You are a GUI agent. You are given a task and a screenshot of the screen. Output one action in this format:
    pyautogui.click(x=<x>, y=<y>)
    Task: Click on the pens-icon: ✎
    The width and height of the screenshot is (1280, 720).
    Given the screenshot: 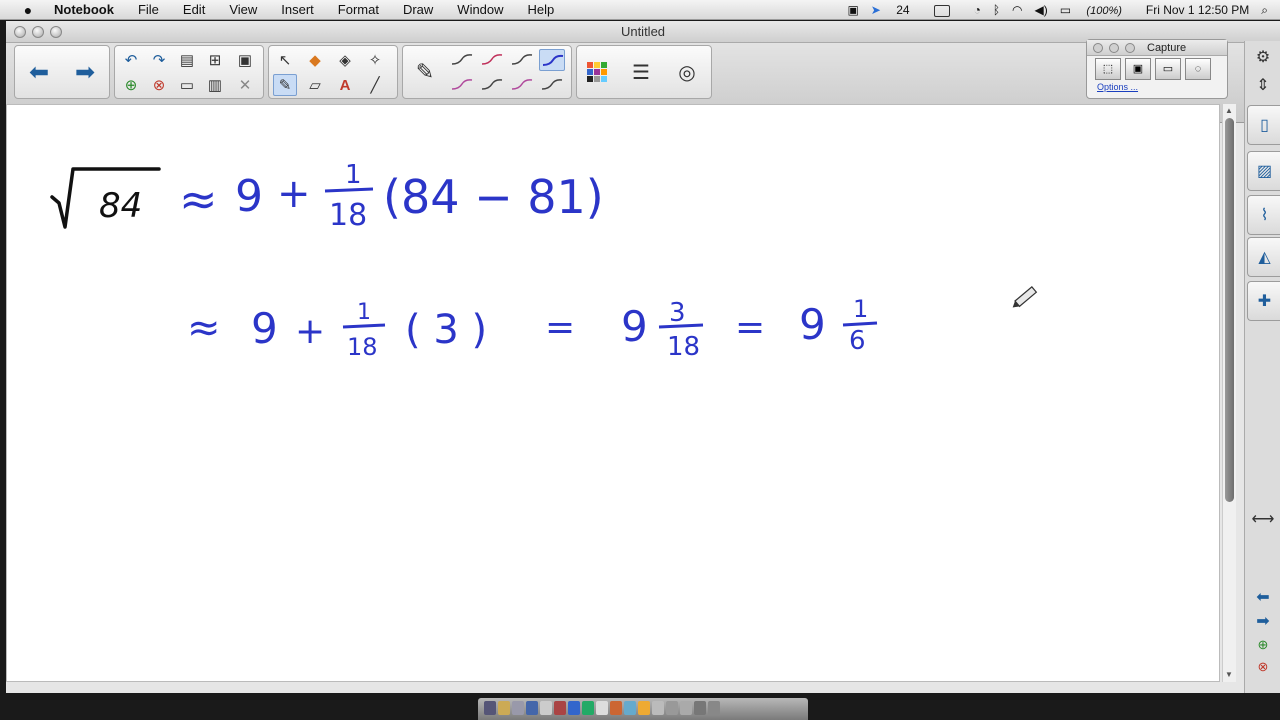 What is the action you would take?
    pyautogui.click(x=285, y=85)
    